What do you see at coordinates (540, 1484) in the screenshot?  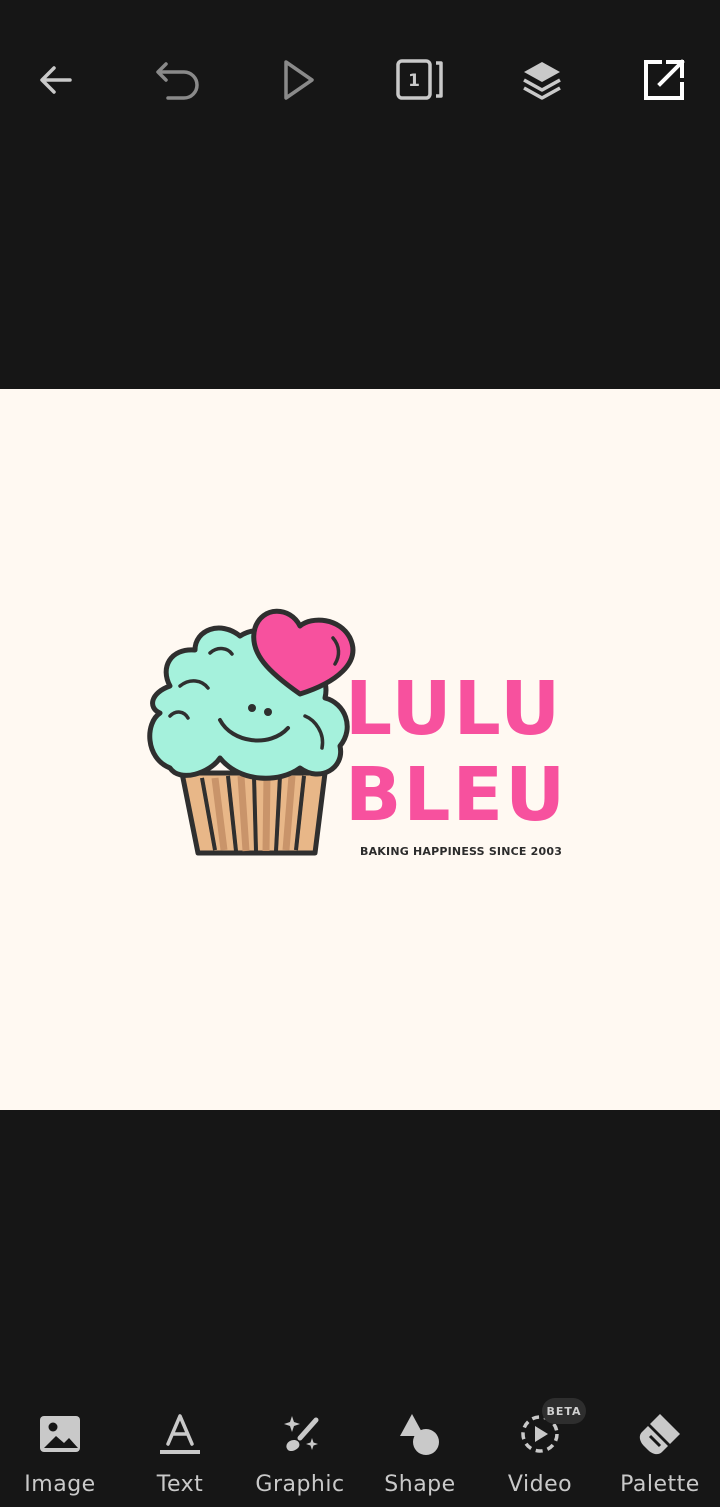 I see `video-label: Video` at bounding box center [540, 1484].